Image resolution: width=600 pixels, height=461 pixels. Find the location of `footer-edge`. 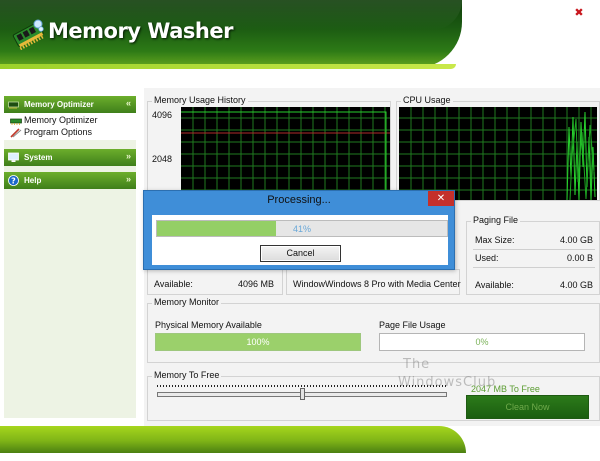

footer-edge is located at coordinates (300, 457).